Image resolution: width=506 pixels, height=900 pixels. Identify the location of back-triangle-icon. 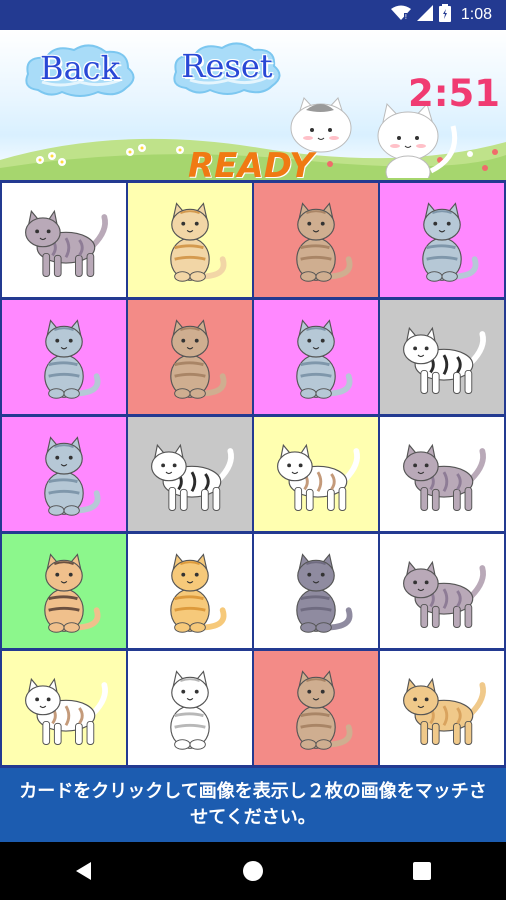
(84, 871).